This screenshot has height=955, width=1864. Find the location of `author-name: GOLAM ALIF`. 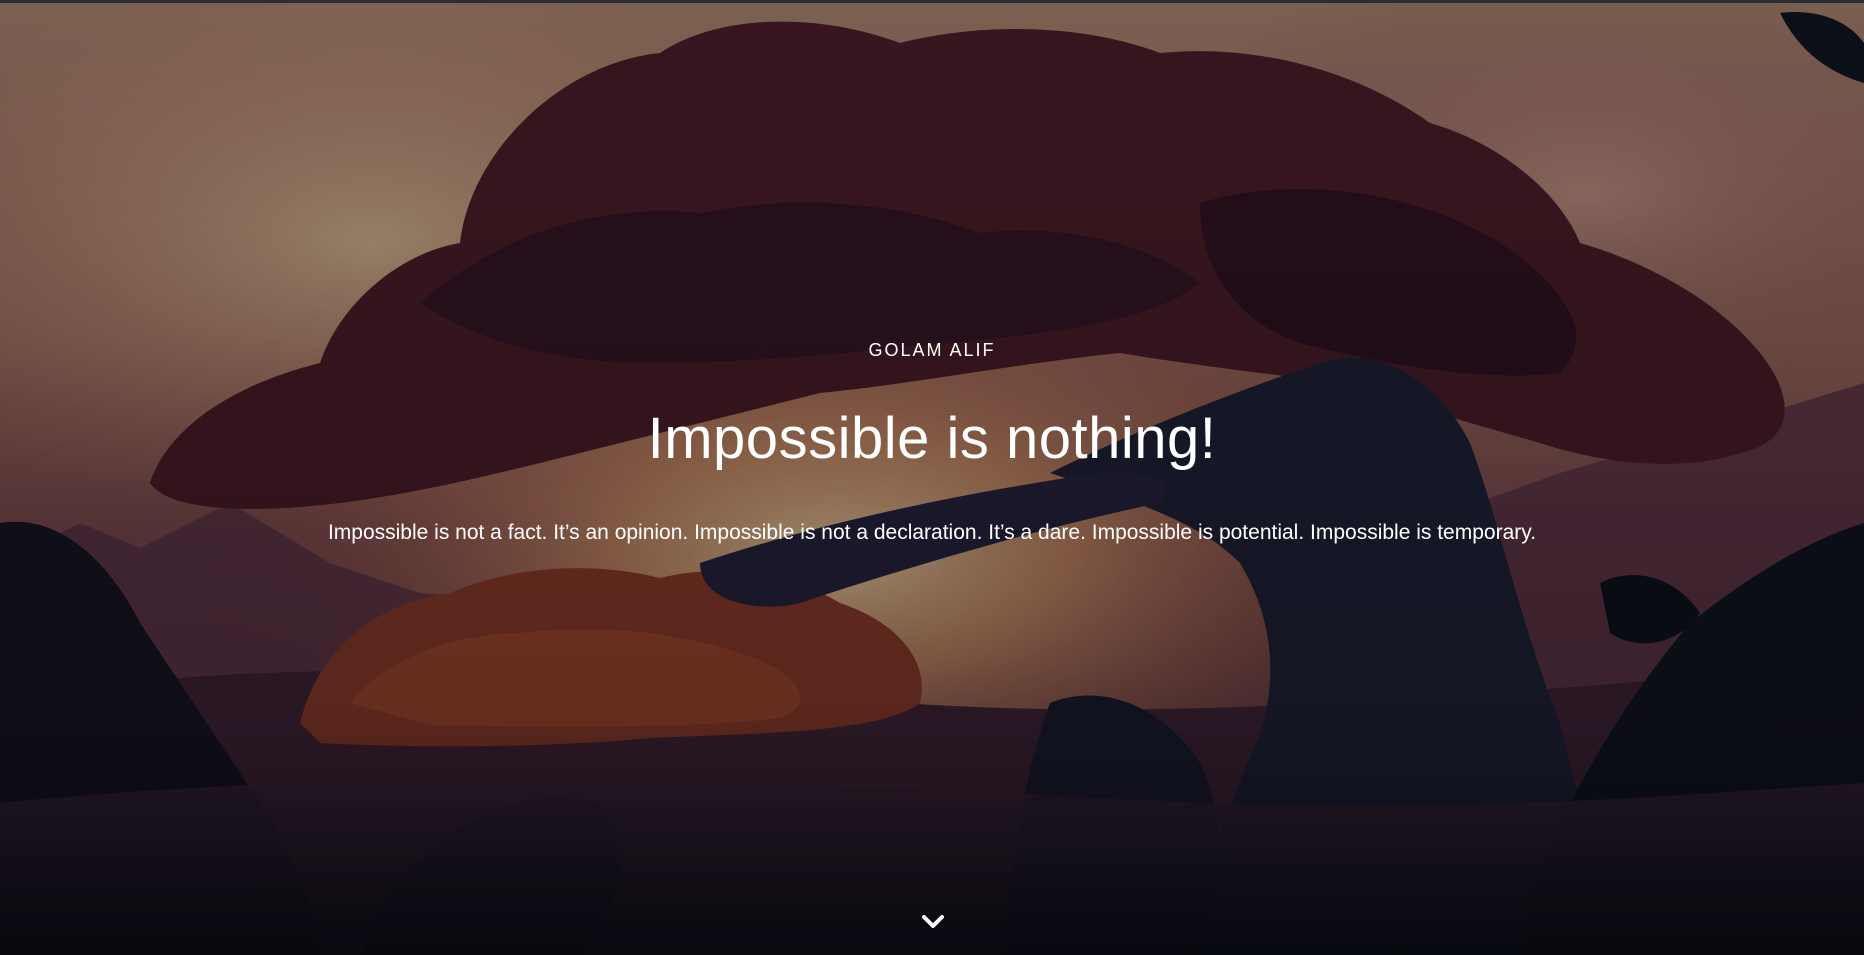

author-name: GOLAM ALIF is located at coordinates (932, 350).